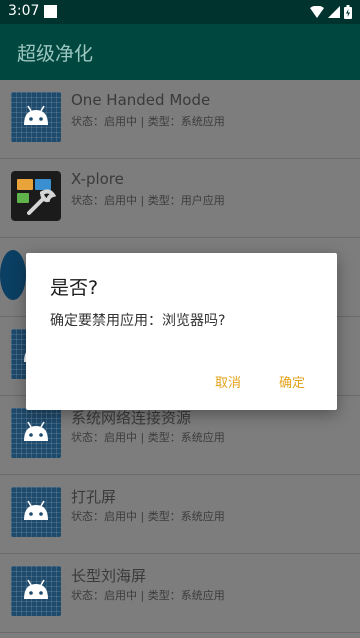 The height and width of the screenshot is (638, 360). I want to click on app-name: One Handed Mode, so click(141, 100).